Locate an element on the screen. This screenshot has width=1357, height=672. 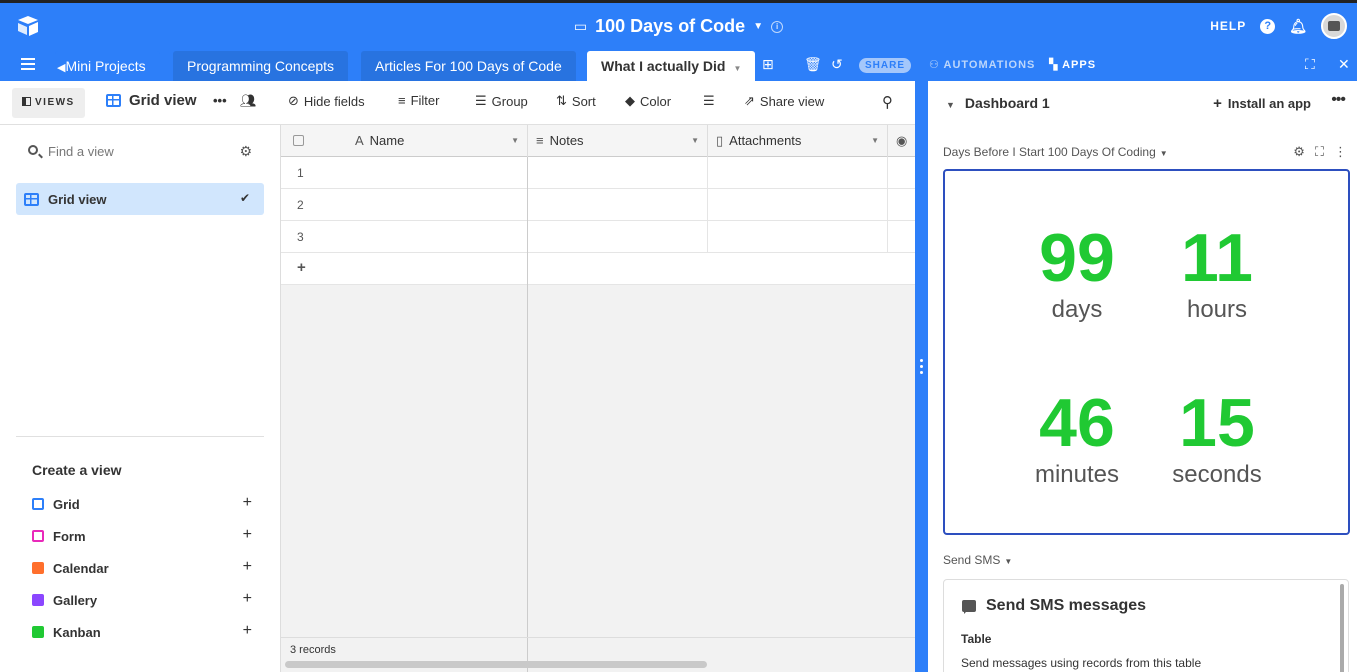
collaborators-icon: 👥︎ is located at coordinates (248, 101).